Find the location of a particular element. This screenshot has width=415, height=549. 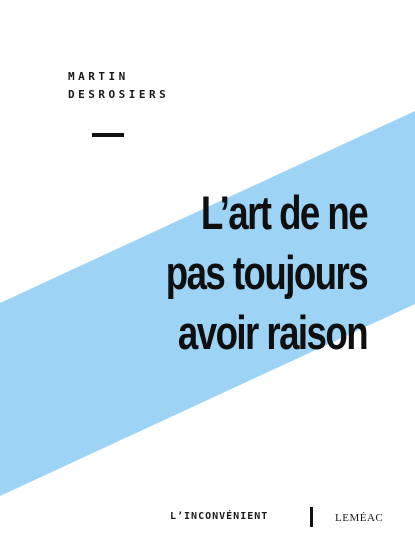

decorative-dash is located at coordinates (108, 135).